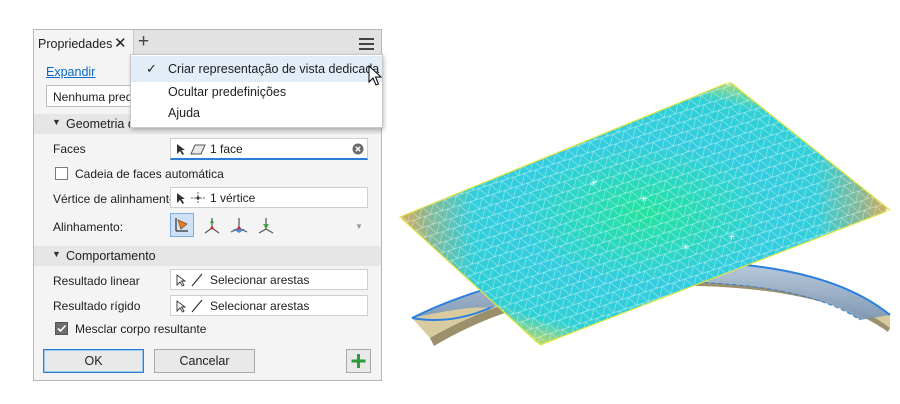  What do you see at coordinates (207, 256) in the screenshot?
I see `section-behavior: ▼ Comportamento` at bounding box center [207, 256].